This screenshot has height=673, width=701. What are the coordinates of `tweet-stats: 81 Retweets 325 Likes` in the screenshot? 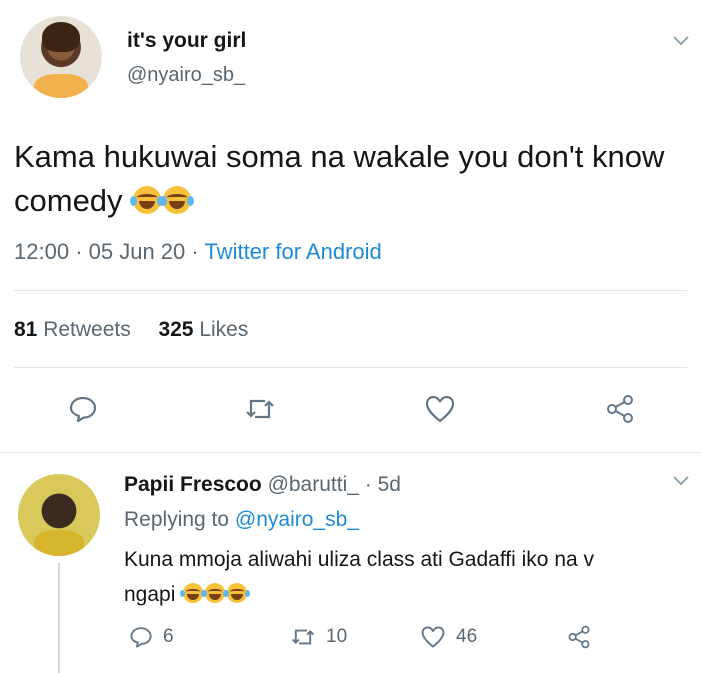 It's located at (131, 330).